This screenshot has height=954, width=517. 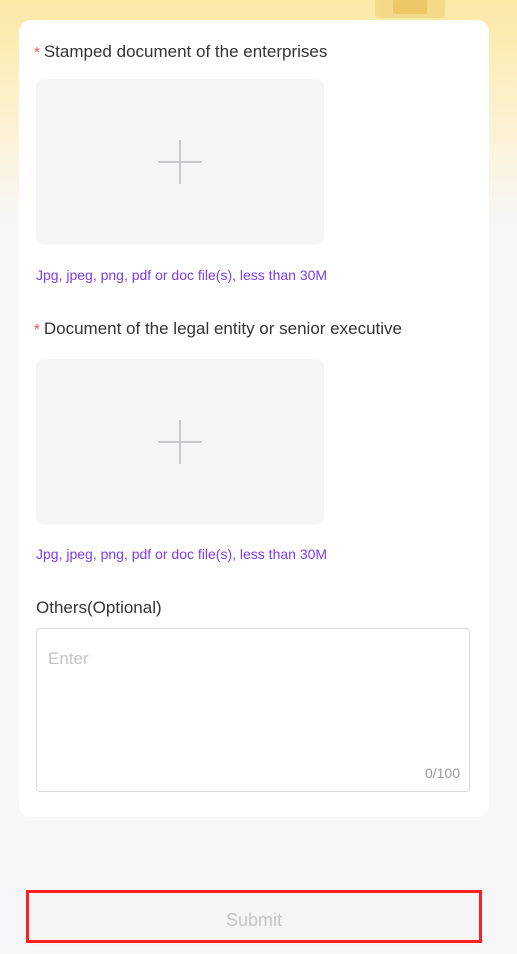 What do you see at coordinates (99, 607) in the screenshot?
I see `others-label: Others(Optional)` at bounding box center [99, 607].